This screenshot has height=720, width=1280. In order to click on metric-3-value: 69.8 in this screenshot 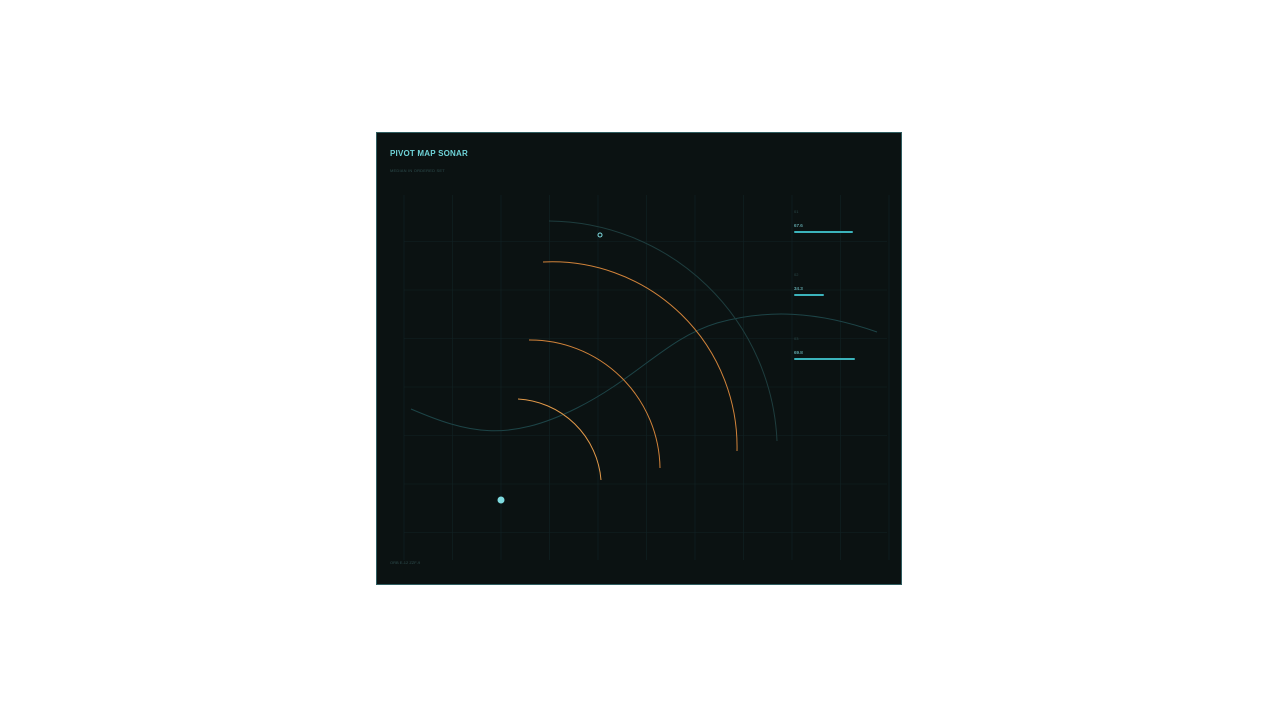, I will do `click(798, 352)`.